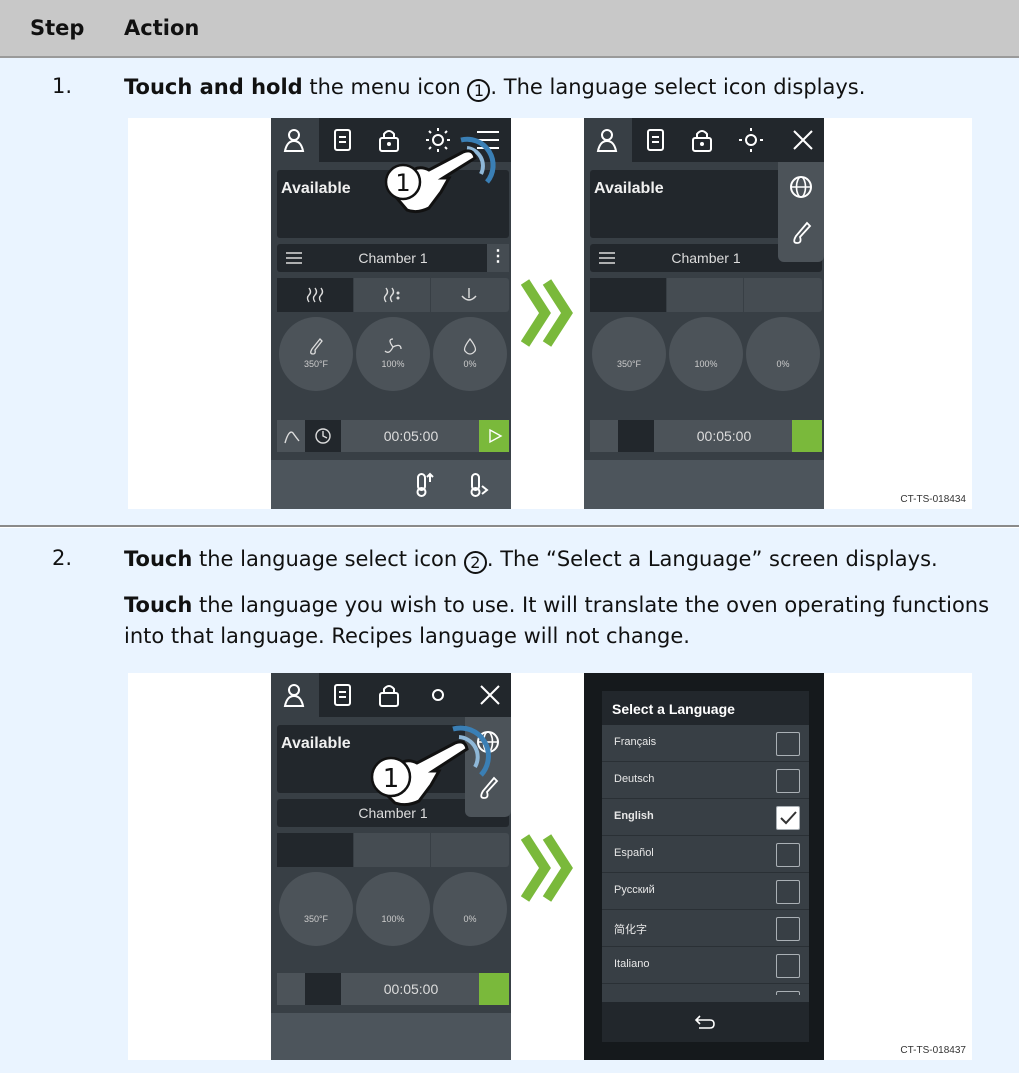 The width and height of the screenshot is (1019, 1073). Describe the element at coordinates (705, 854) in the screenshot. I see `language-option: Español` at that location.